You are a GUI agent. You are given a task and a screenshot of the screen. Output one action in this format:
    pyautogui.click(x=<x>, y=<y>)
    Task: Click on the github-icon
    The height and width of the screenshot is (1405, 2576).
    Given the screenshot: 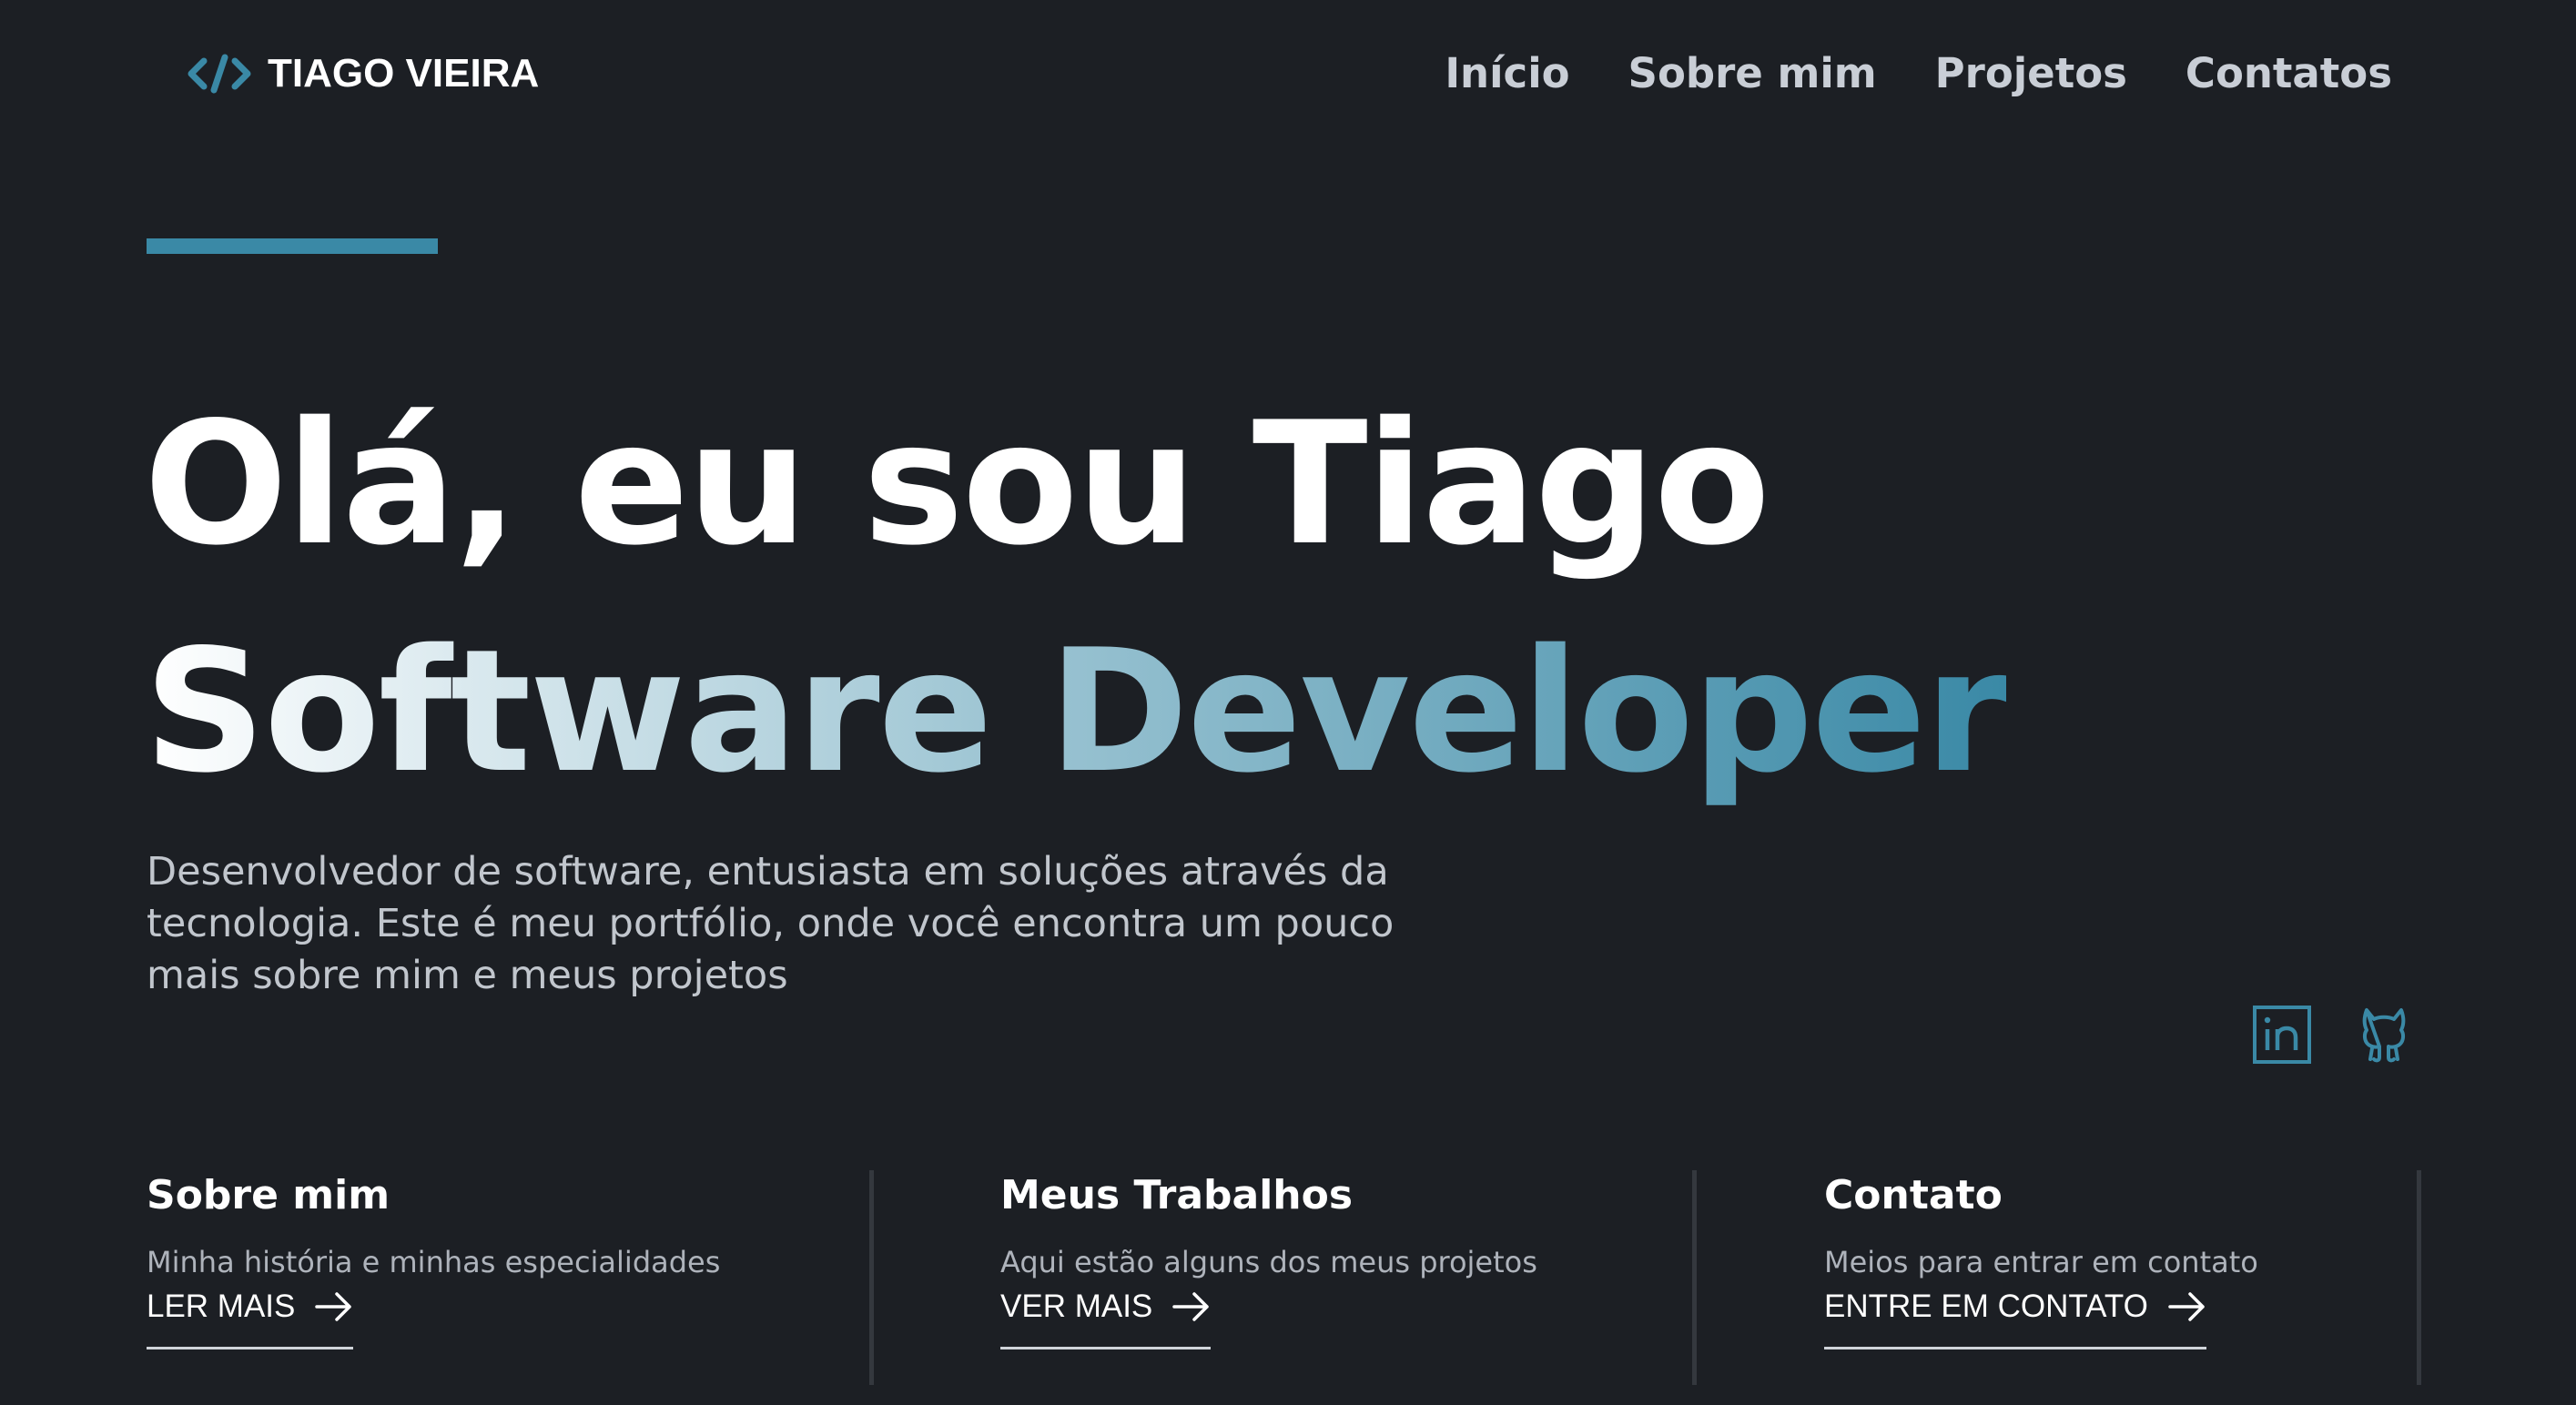 What is the action you would take?
    pyautogui.click(x=2384, y=1036)
    